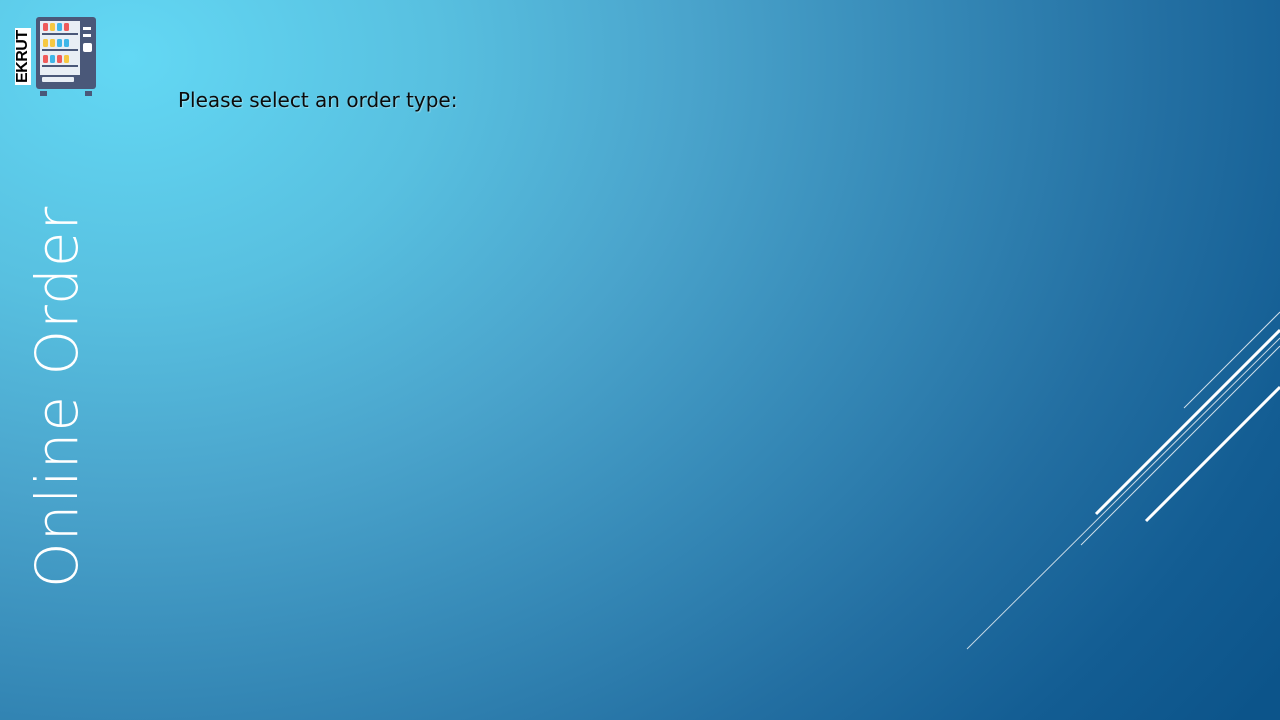 The height and width of the screenshot is (720, 1280). What do you see at coordinates (1123, 480) in the screenshot?
I see `decorative-lines` at bounding box center [1123, 480].